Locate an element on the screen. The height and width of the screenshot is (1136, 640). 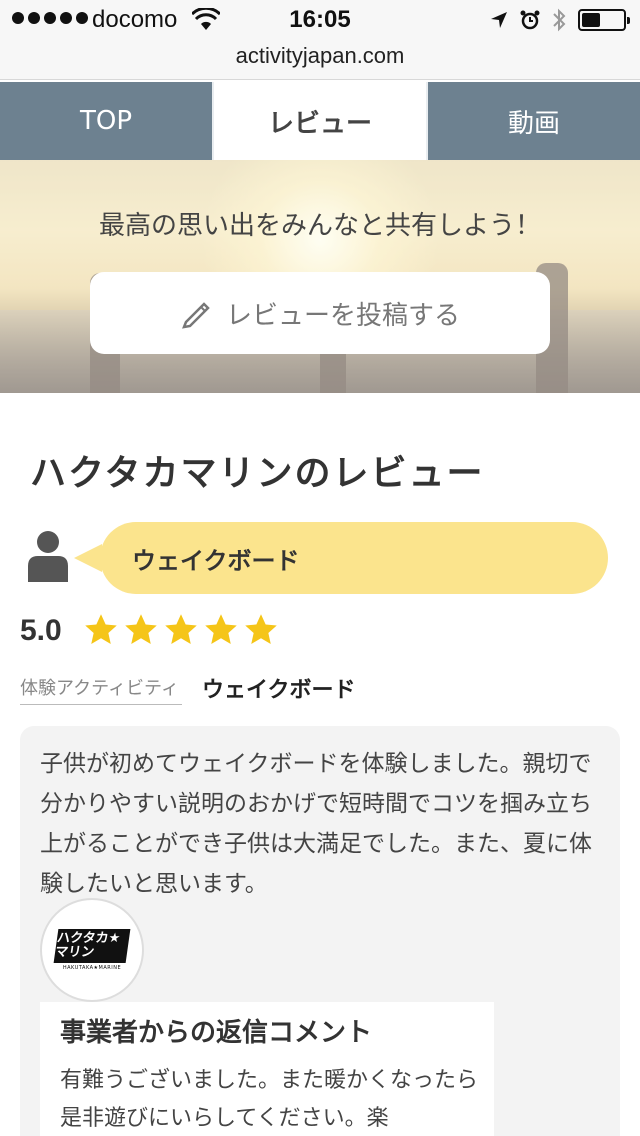
star-rating is located at coordinates (181, 630).